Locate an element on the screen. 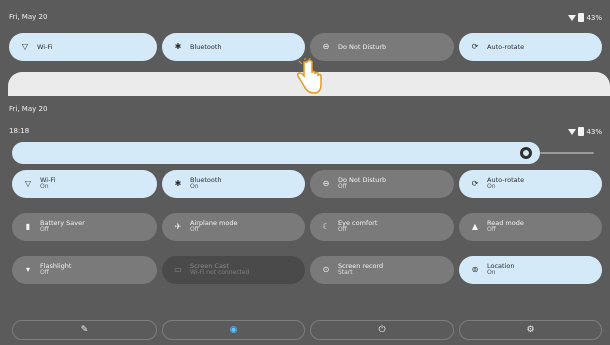 Image resolution: width=610 pixels, height=345 pixels. screen-cast-icon: ▭ is located at coordinates (178, 269).